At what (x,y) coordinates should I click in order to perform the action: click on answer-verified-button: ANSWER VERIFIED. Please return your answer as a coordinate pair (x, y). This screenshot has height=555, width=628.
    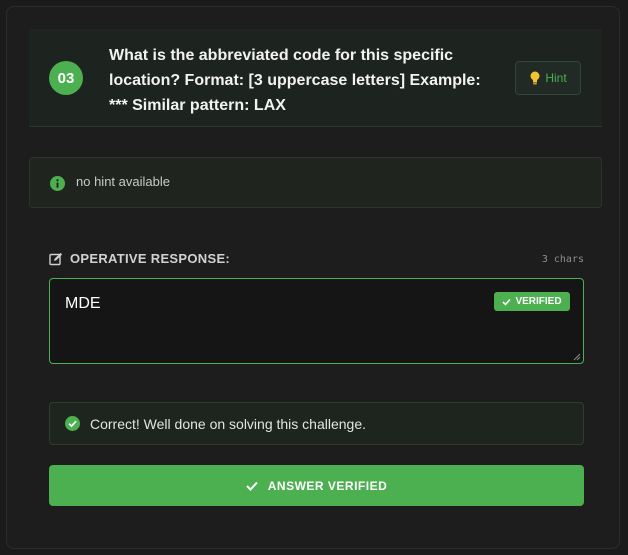
    Looking at the image, I should click on (316, 485).